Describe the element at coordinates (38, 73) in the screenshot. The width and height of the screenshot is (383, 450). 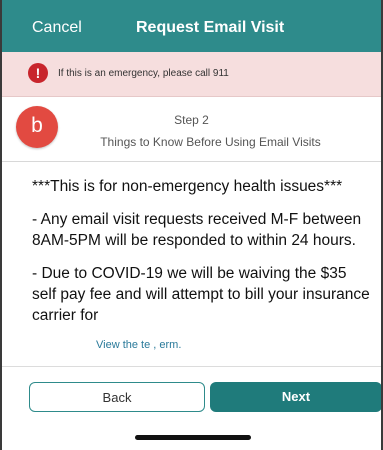
I see `exclamation-circle-icon: !` at that location.